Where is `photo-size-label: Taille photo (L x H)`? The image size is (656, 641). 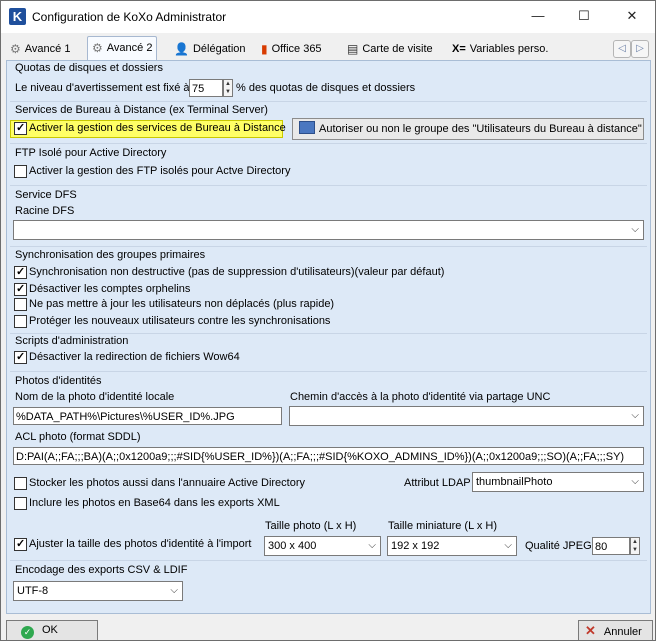
photo-size-label: Taille photo (L x H) is located at coordinates (311, 526).